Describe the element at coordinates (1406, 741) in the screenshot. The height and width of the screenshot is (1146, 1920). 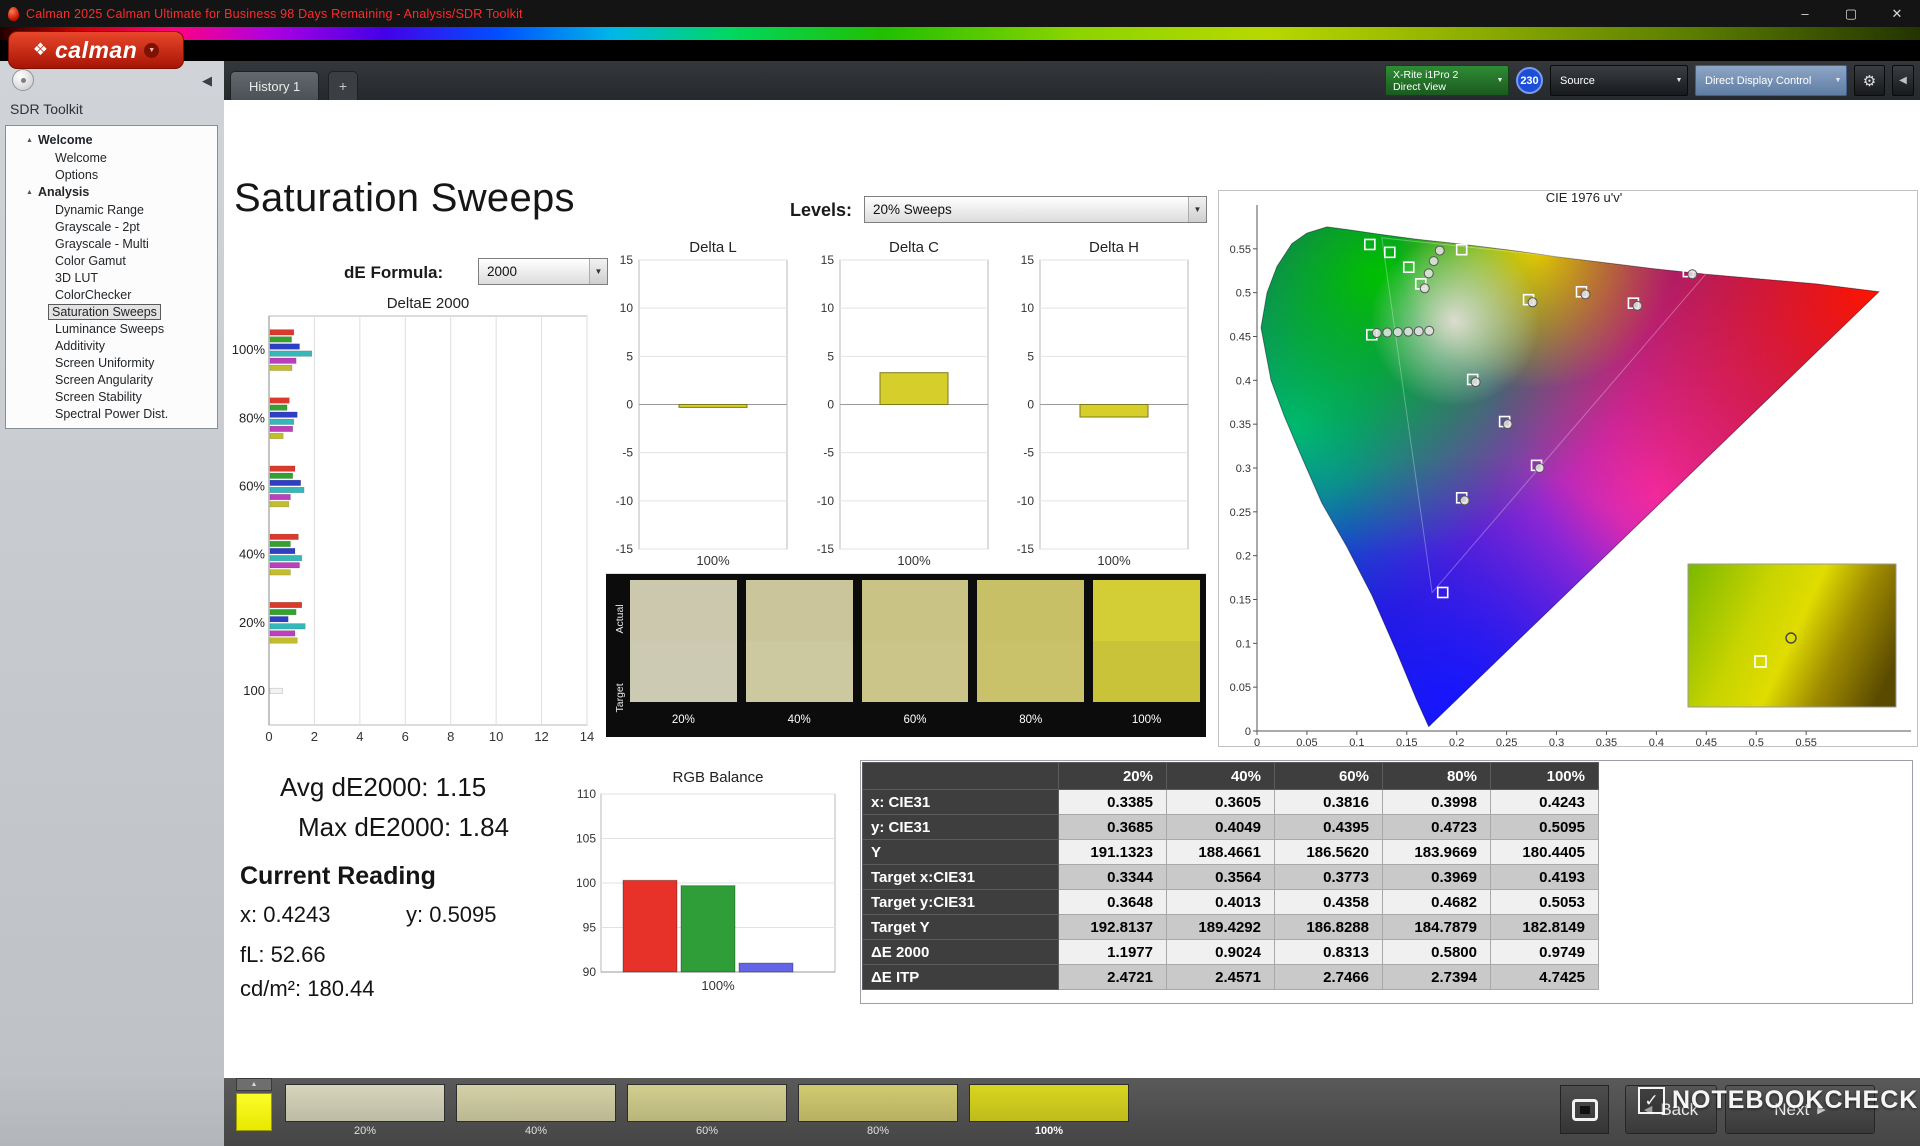
I see `svg-text: 0.15` at that location.